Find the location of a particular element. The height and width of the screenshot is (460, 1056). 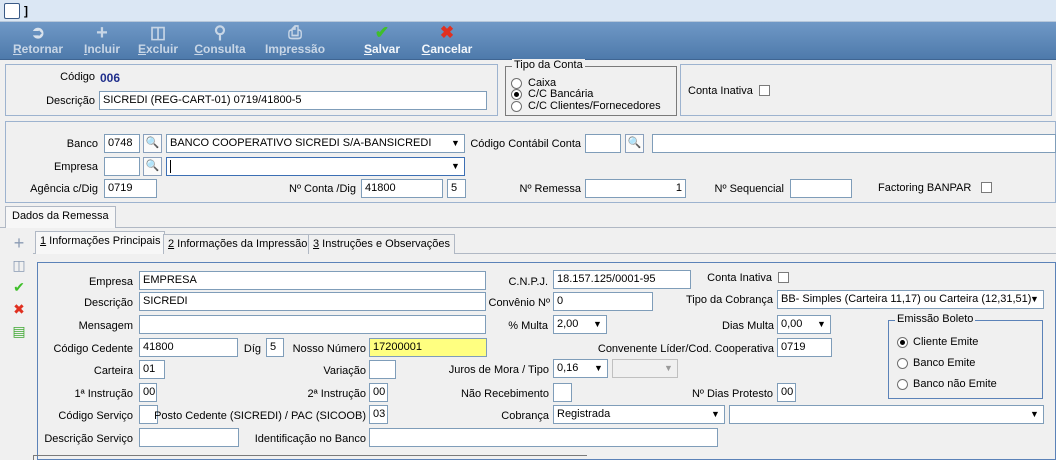

banco-search-button: 🔍 is located at coordinates (152, 143).